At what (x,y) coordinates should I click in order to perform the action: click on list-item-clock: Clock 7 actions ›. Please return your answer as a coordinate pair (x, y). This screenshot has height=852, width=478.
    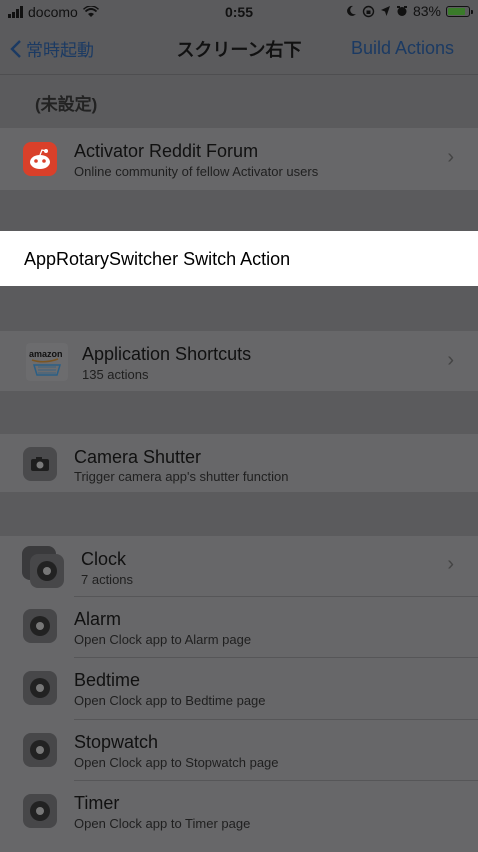
    Looking at the image, I should click on (239, 566).